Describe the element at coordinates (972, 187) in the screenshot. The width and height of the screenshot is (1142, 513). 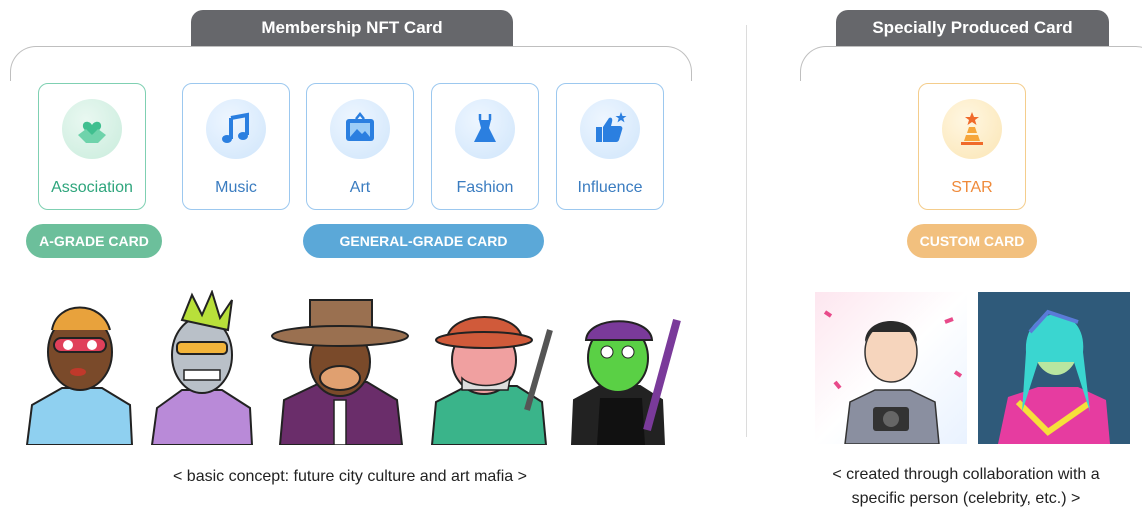
I see `card-label: STAR` at that location.